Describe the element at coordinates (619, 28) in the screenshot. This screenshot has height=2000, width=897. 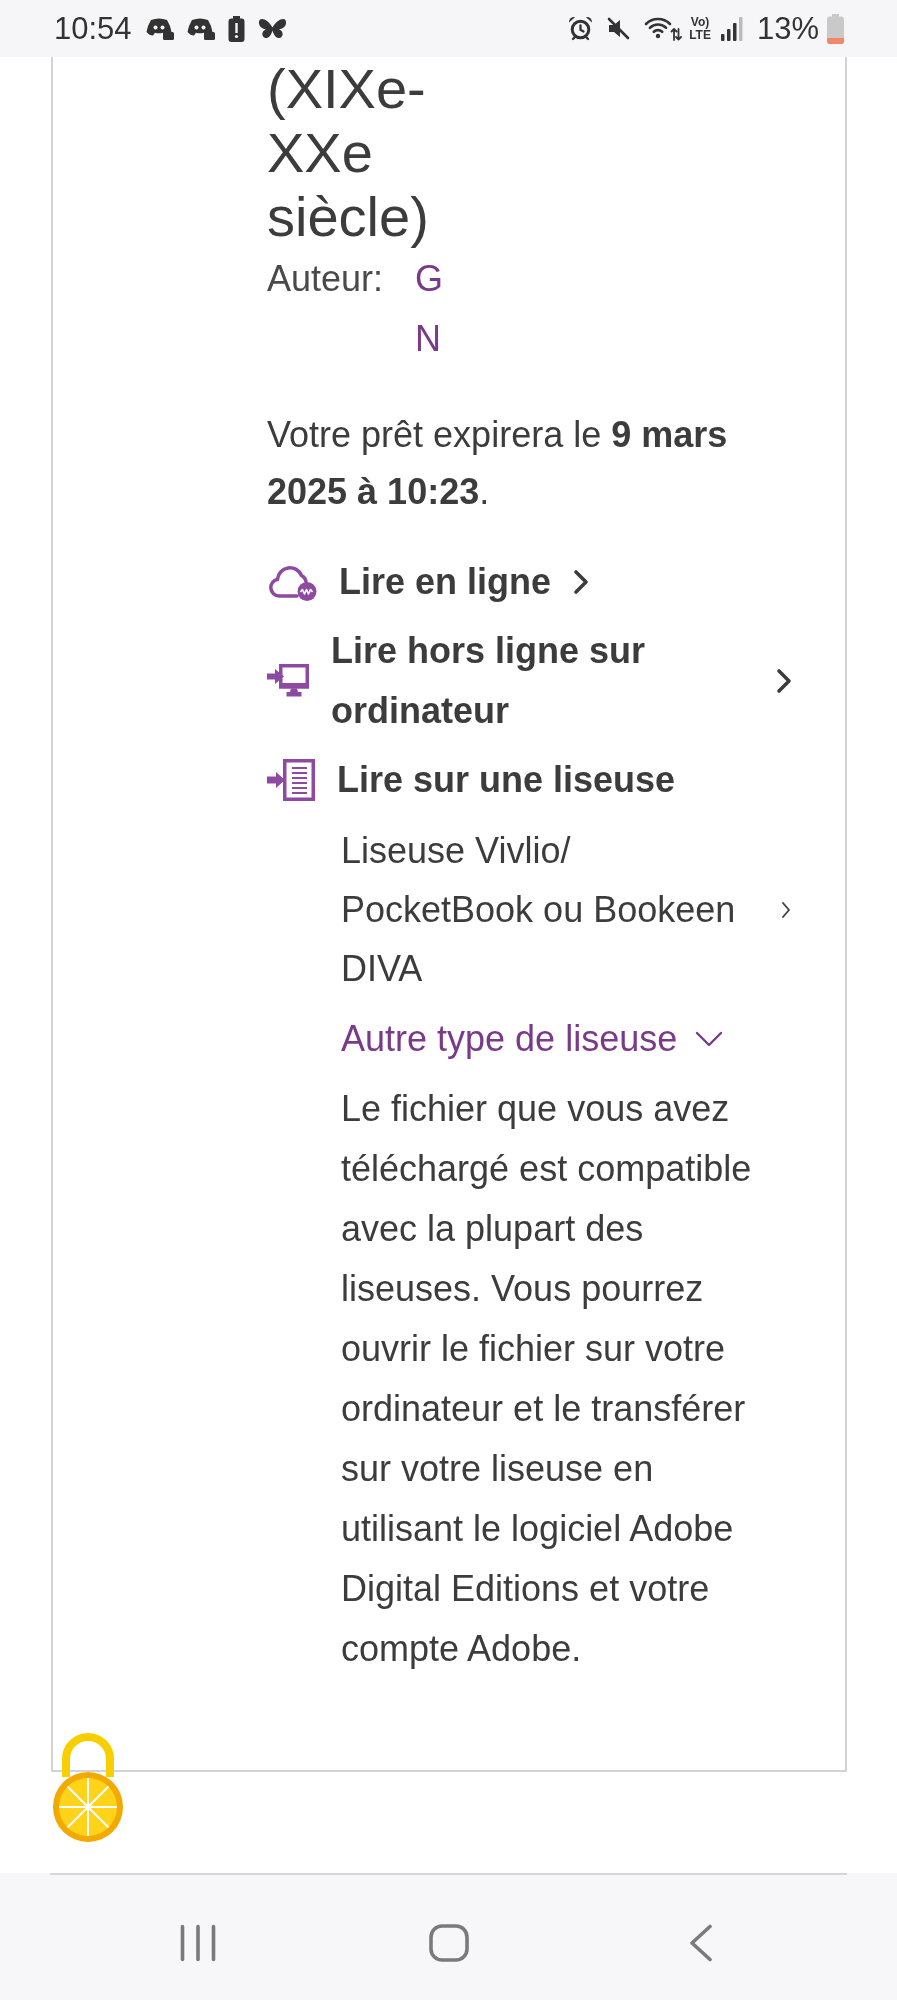
I see `mute-icon` at that location.